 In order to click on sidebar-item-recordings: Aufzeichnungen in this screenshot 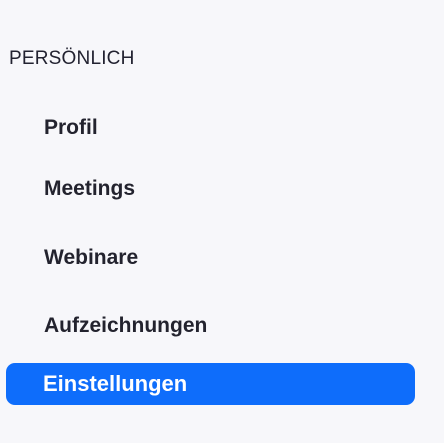, I will do `click(222, 326)`.